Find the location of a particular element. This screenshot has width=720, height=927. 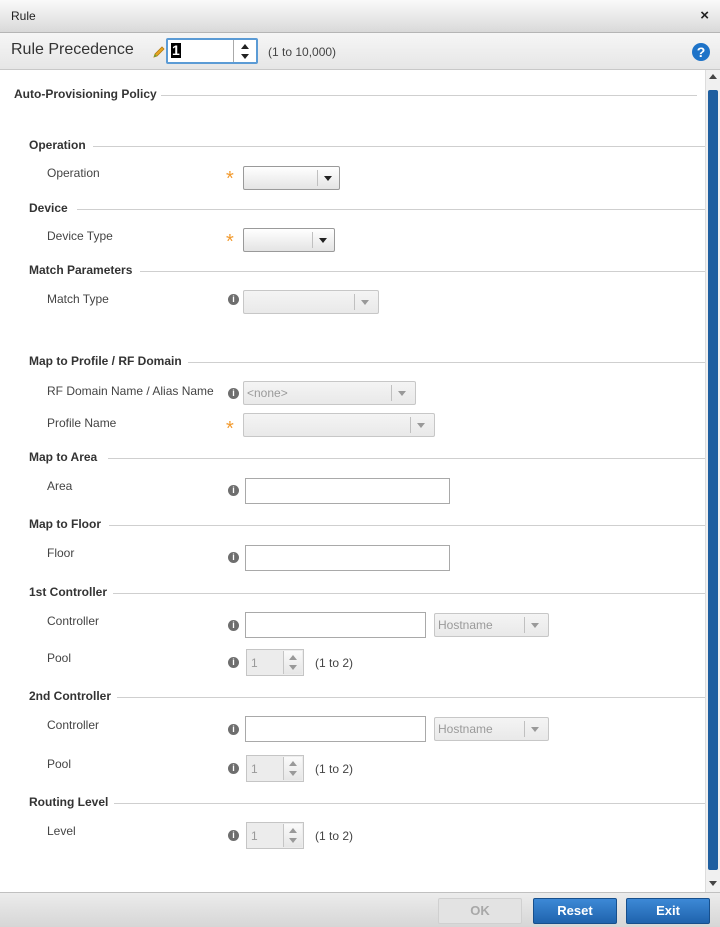

pool-1-value: 1 is located at coordinates (254, 663).